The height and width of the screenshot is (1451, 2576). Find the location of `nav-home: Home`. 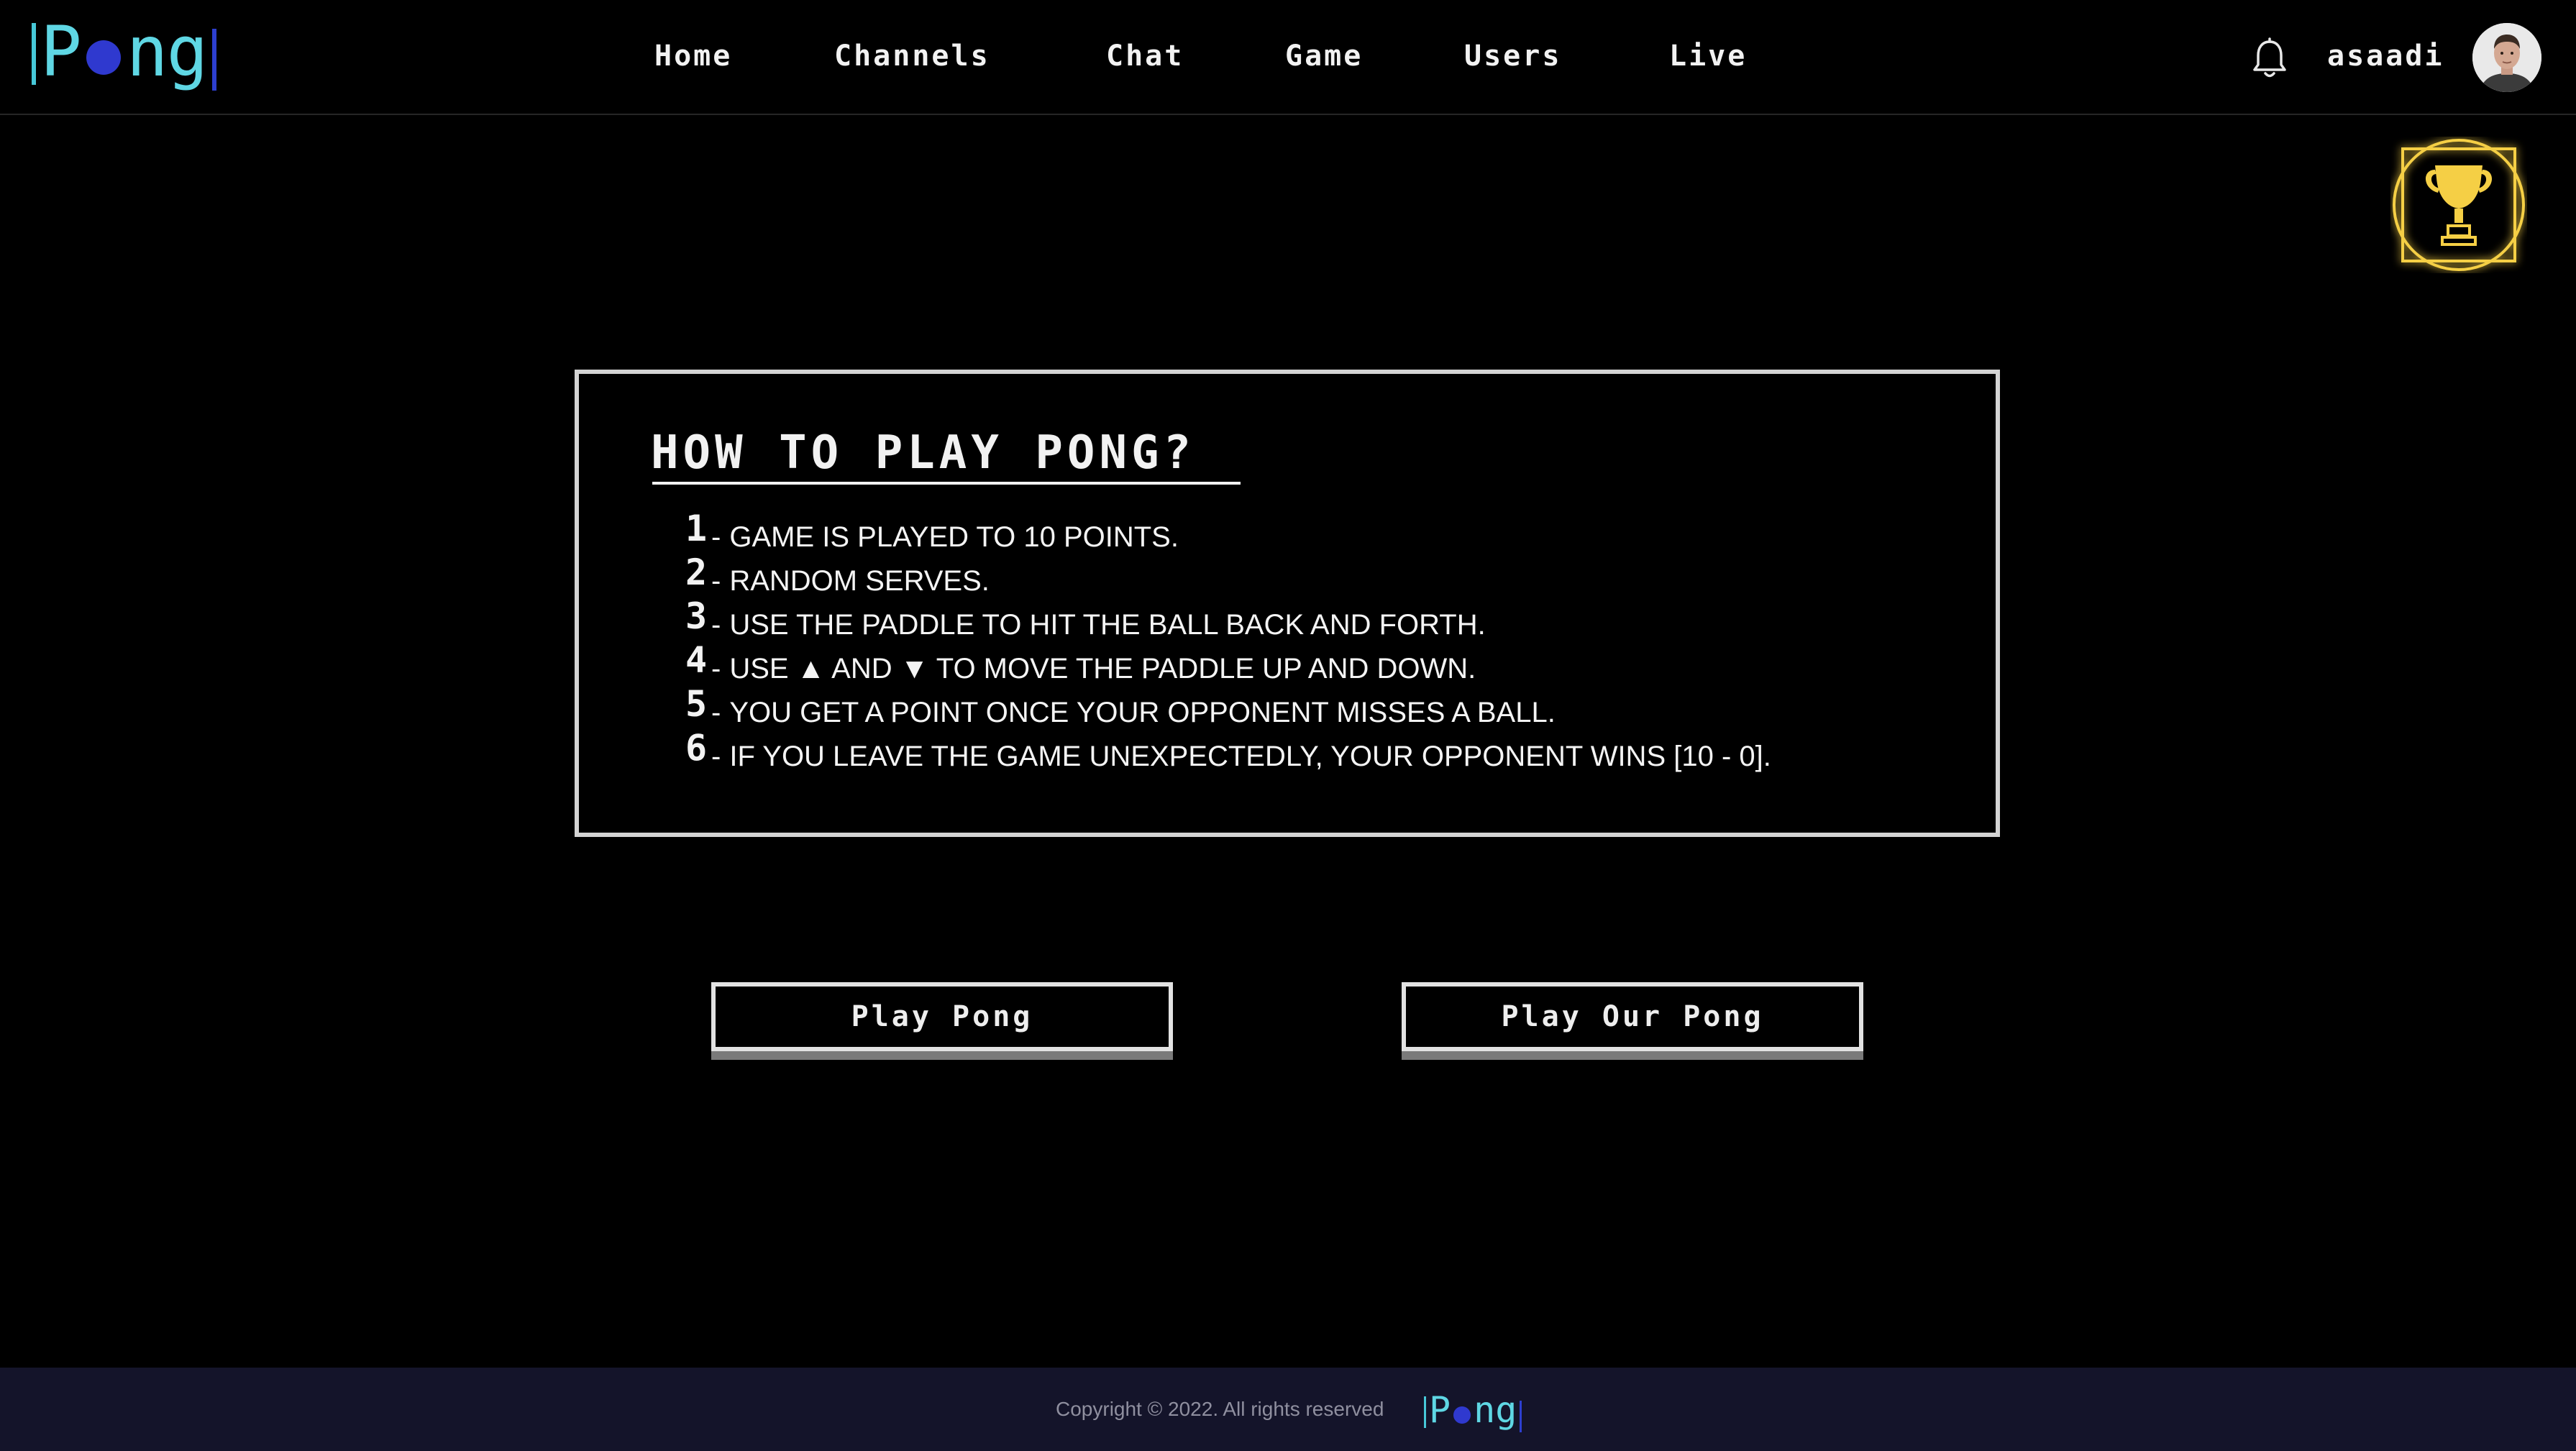

nav-home: Home is located at coordinates (693, 56).